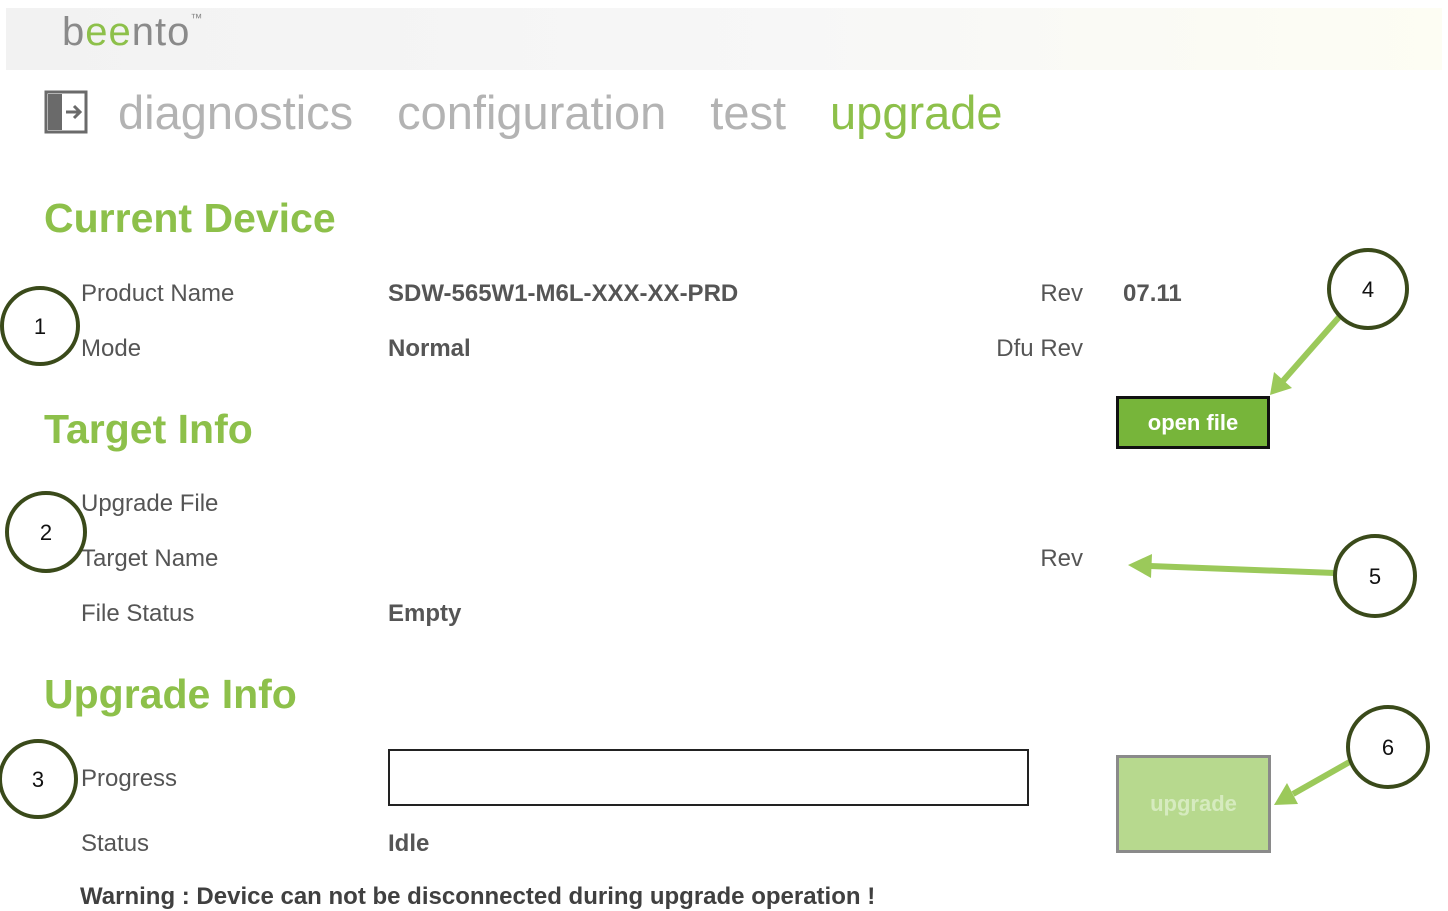  Describe the element at coordinates (1193, 804) in the screenshot. I see `upgrade-button: upgrade` at that location.